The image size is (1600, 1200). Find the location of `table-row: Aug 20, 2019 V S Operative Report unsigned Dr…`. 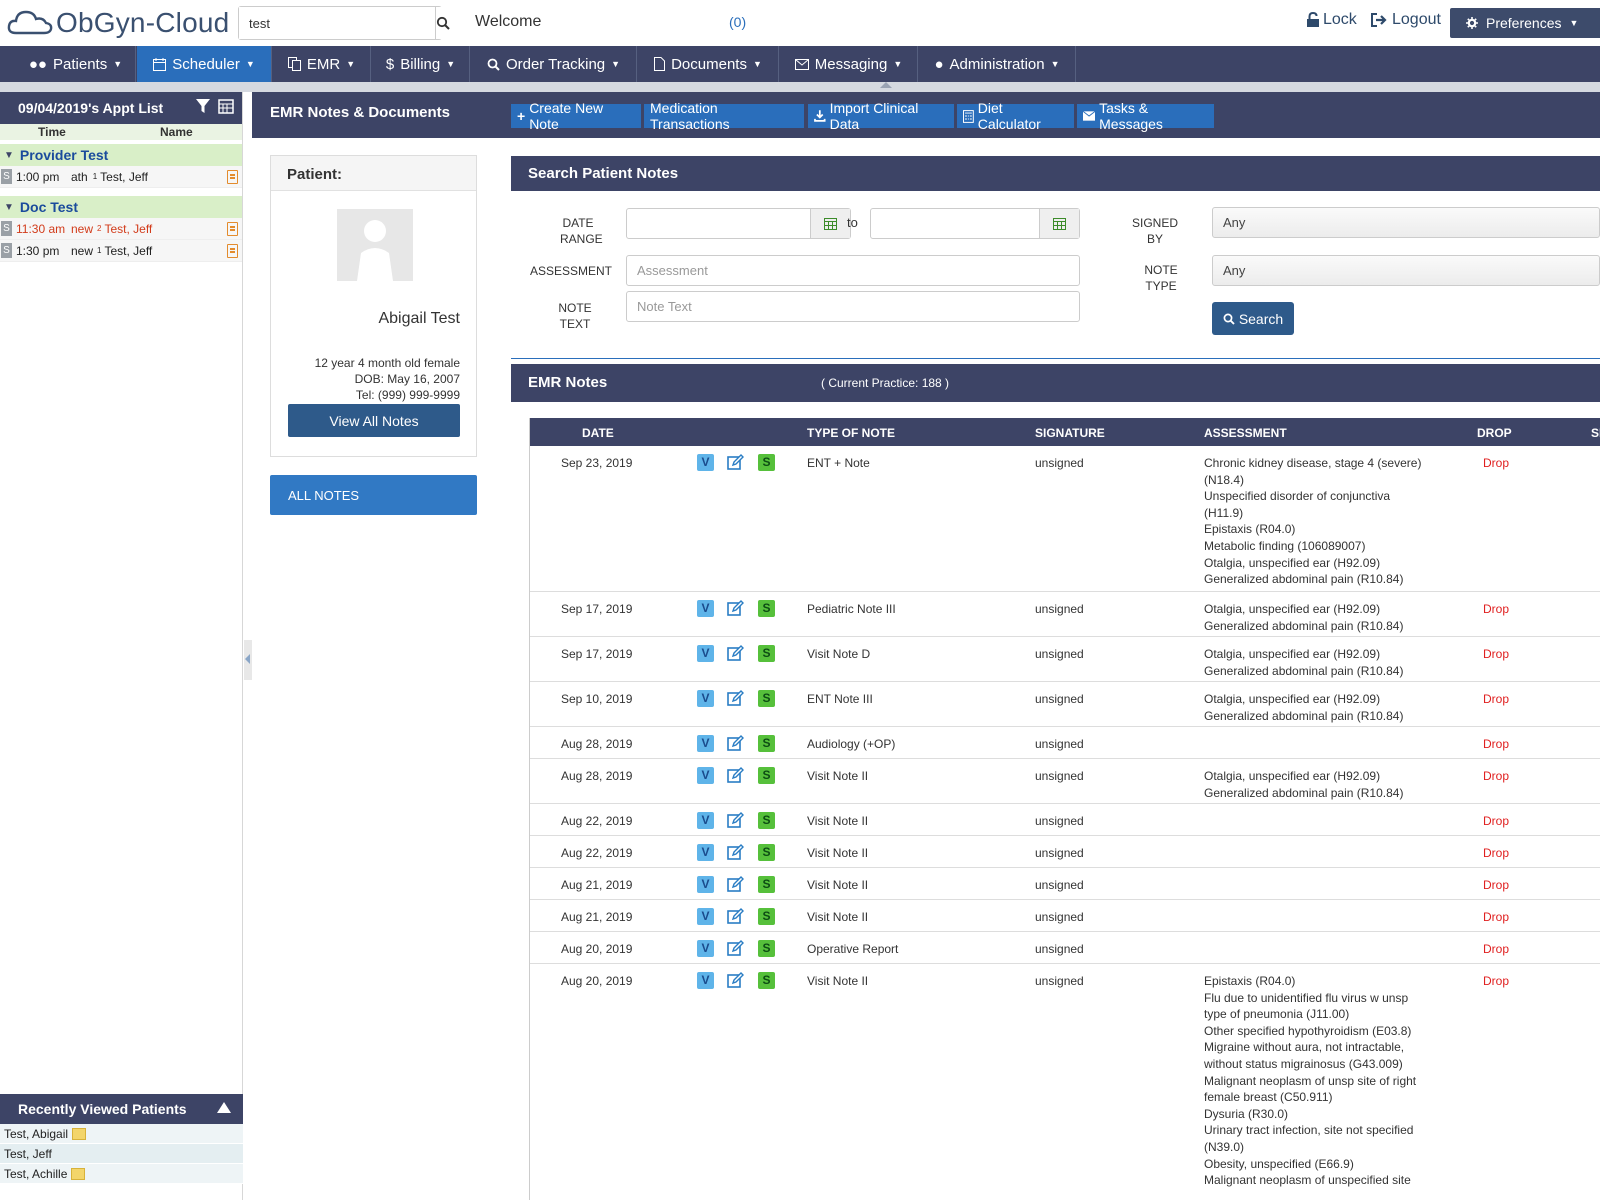

table-row: Aug 20, 2019 V S Operative Report unsigned Dr… is located at coordinates (1065, 948).